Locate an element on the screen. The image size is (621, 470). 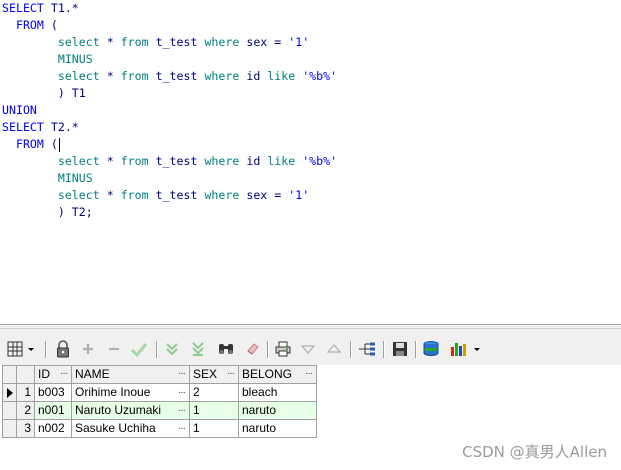
belong-cell-text: naruto is located at coordinates (259, 428).